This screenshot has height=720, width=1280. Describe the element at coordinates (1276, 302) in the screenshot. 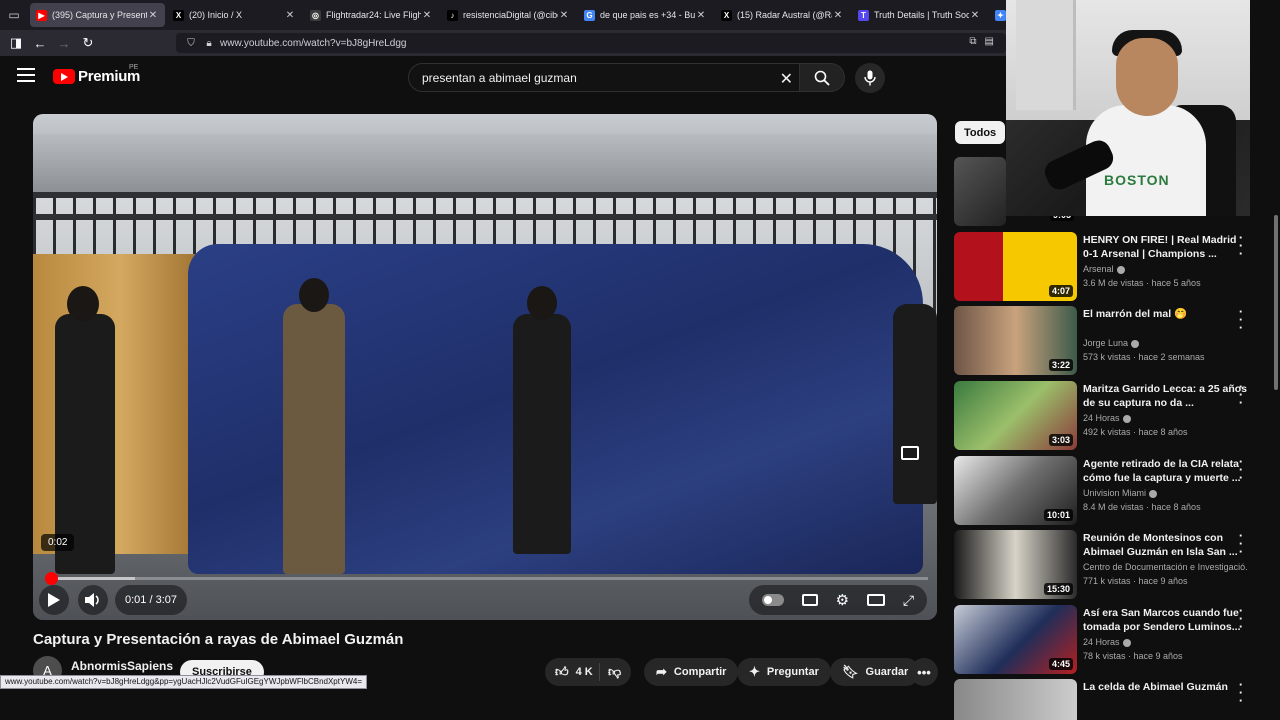

I see `page-scrollbar` at that location.